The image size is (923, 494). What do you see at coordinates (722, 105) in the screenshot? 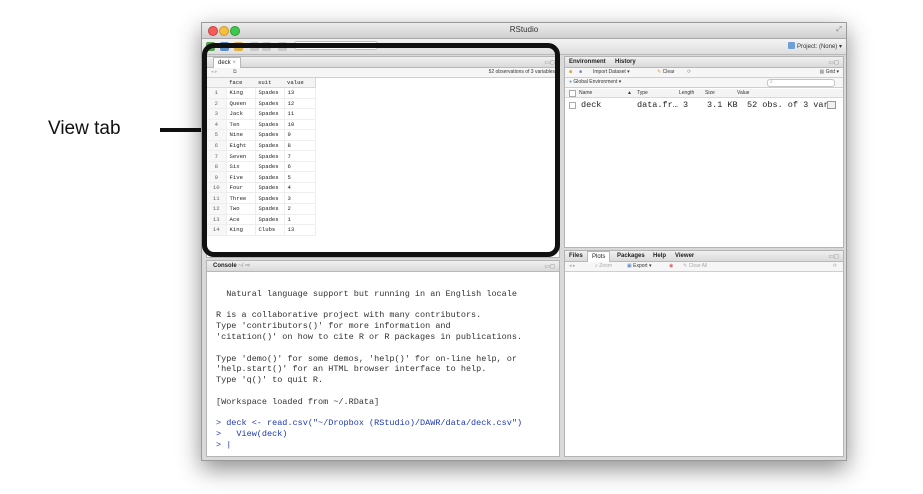
I see `env-row-size: 3.1 KB` at bounding box center [722, 105].